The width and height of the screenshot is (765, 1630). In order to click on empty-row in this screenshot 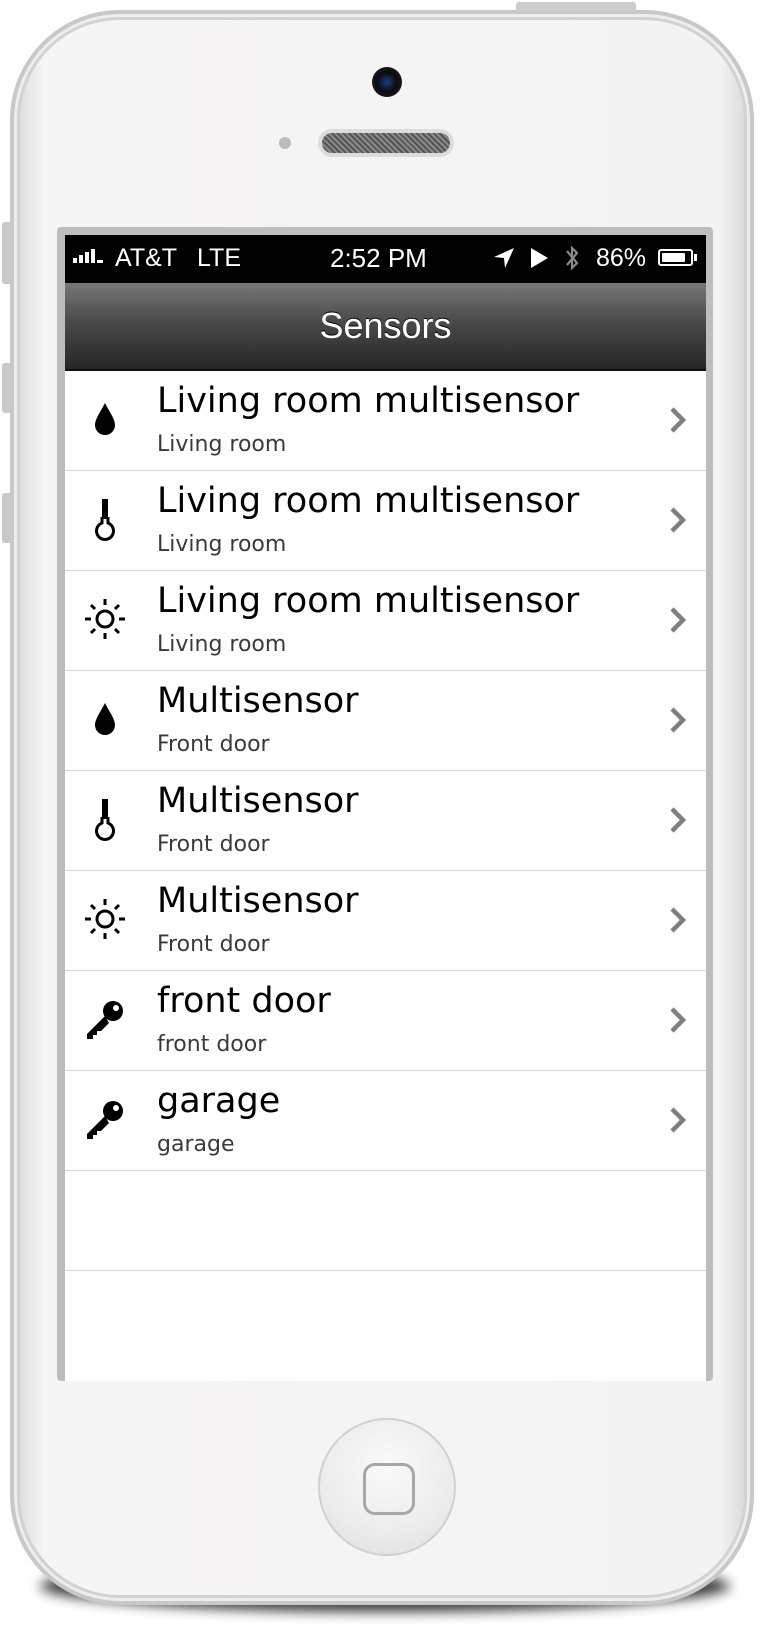, I will do `click(385, 1221)`.